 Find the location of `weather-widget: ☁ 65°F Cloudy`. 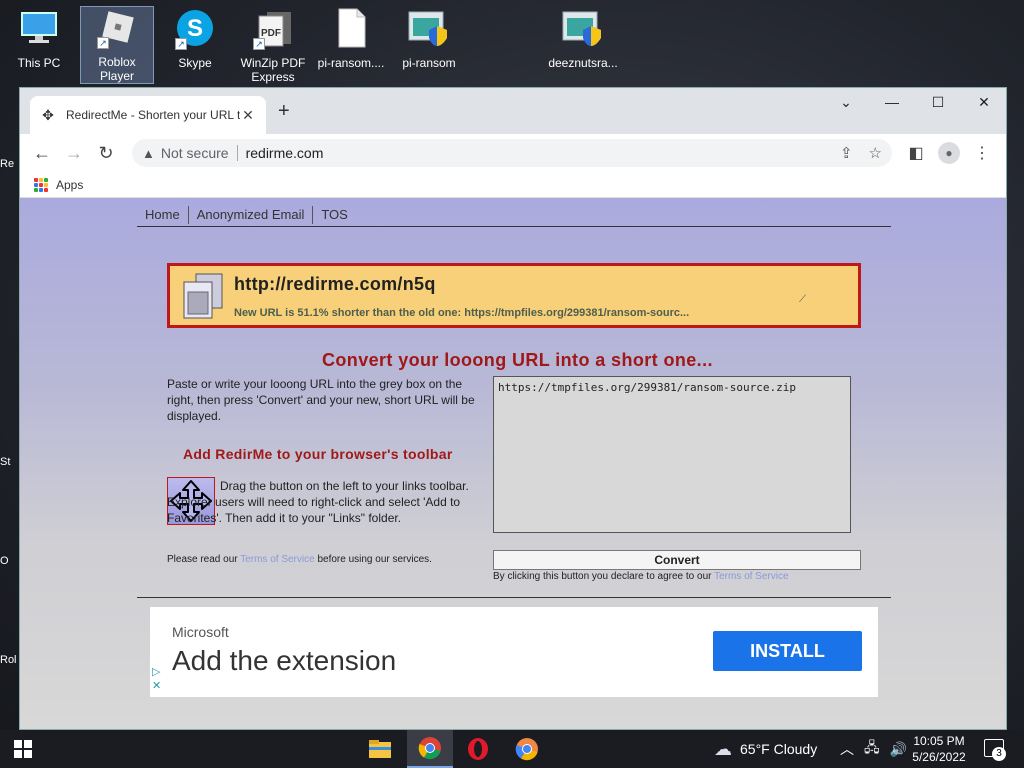

weather-widget: ☁ 65°F Cloudy is located at coordinates (765, 749).